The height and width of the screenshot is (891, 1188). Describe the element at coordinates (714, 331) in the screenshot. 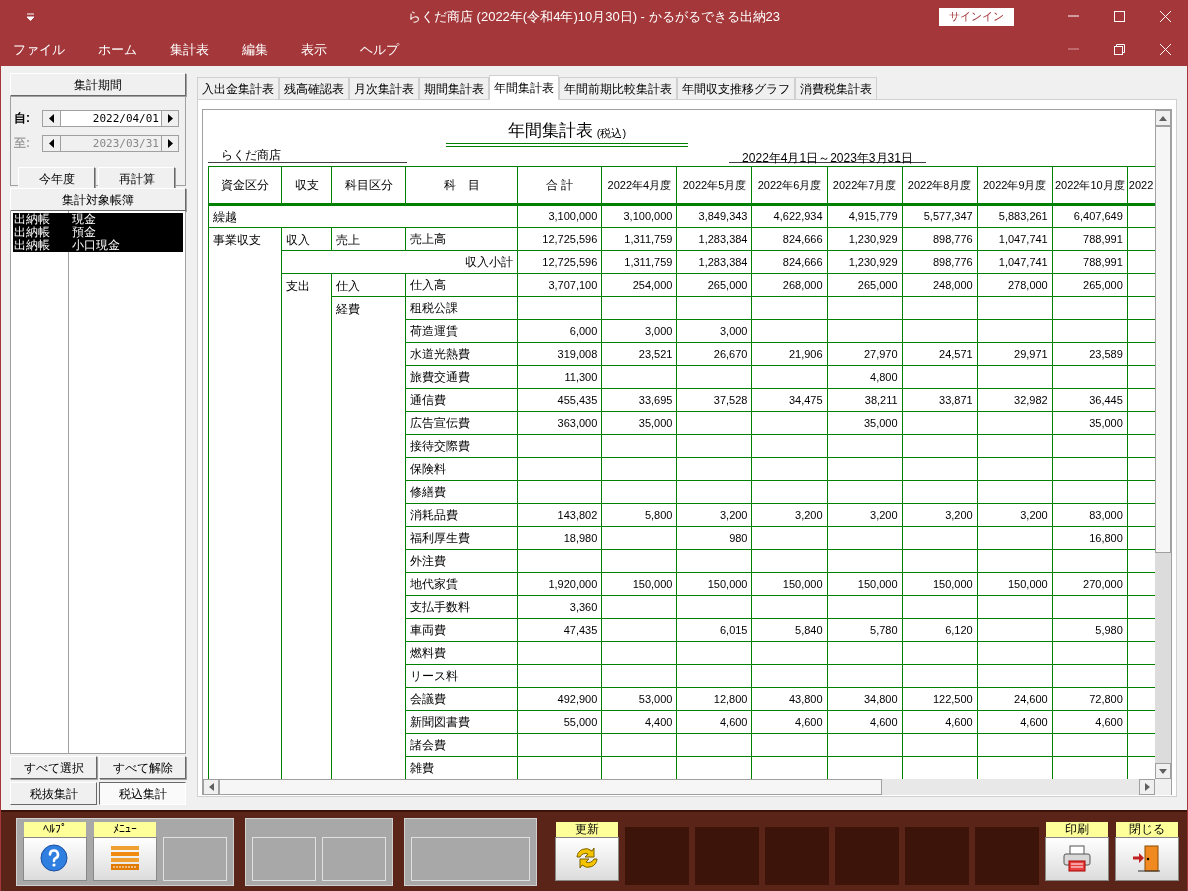

I see `table-cell: 3,000` at that location.